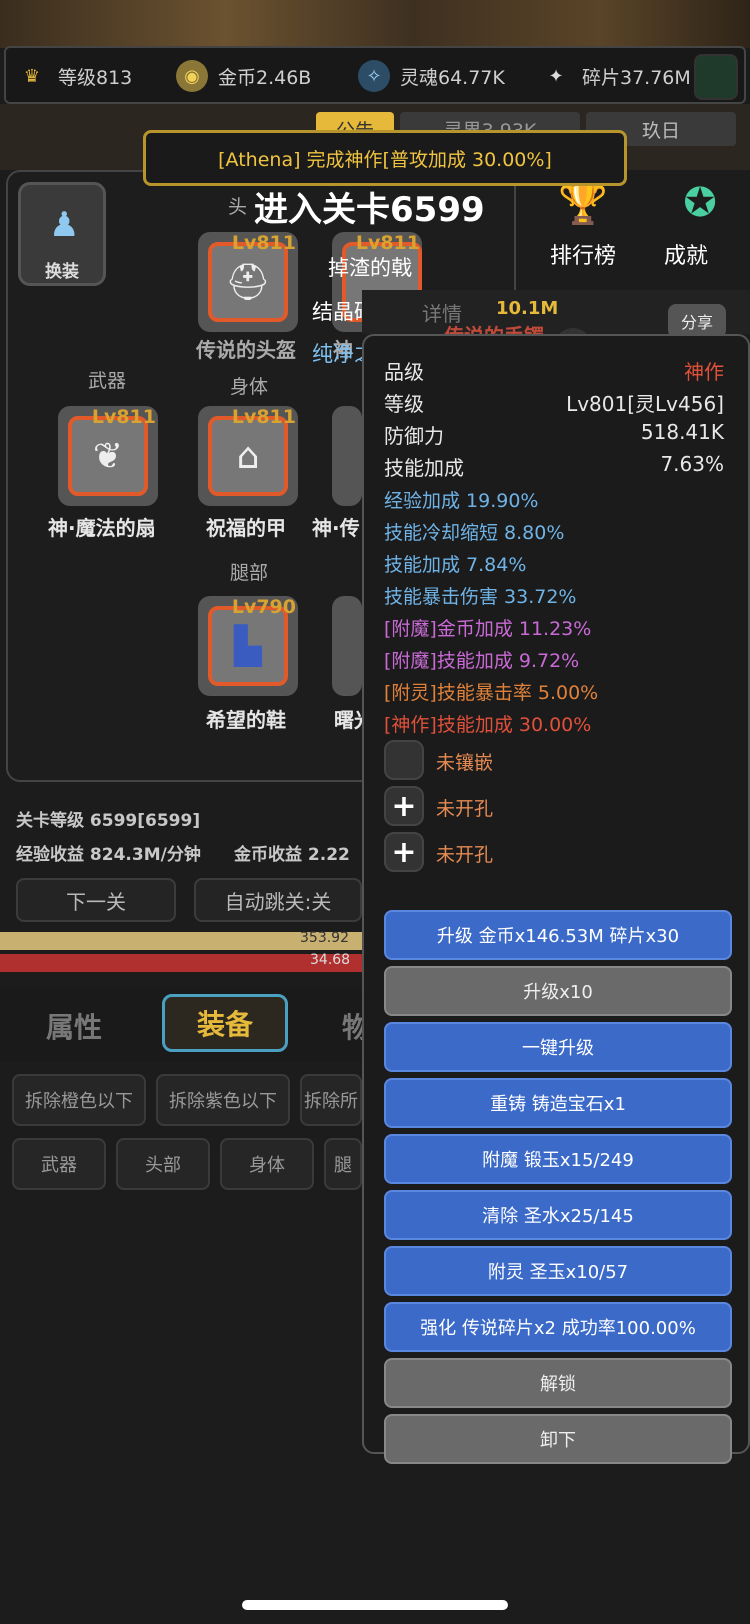 The image size is (750, 1624). What do you see at coordinates (697, 321) in the screenshot?
I see `share-button: 分享` at bounding box center [697, 321].